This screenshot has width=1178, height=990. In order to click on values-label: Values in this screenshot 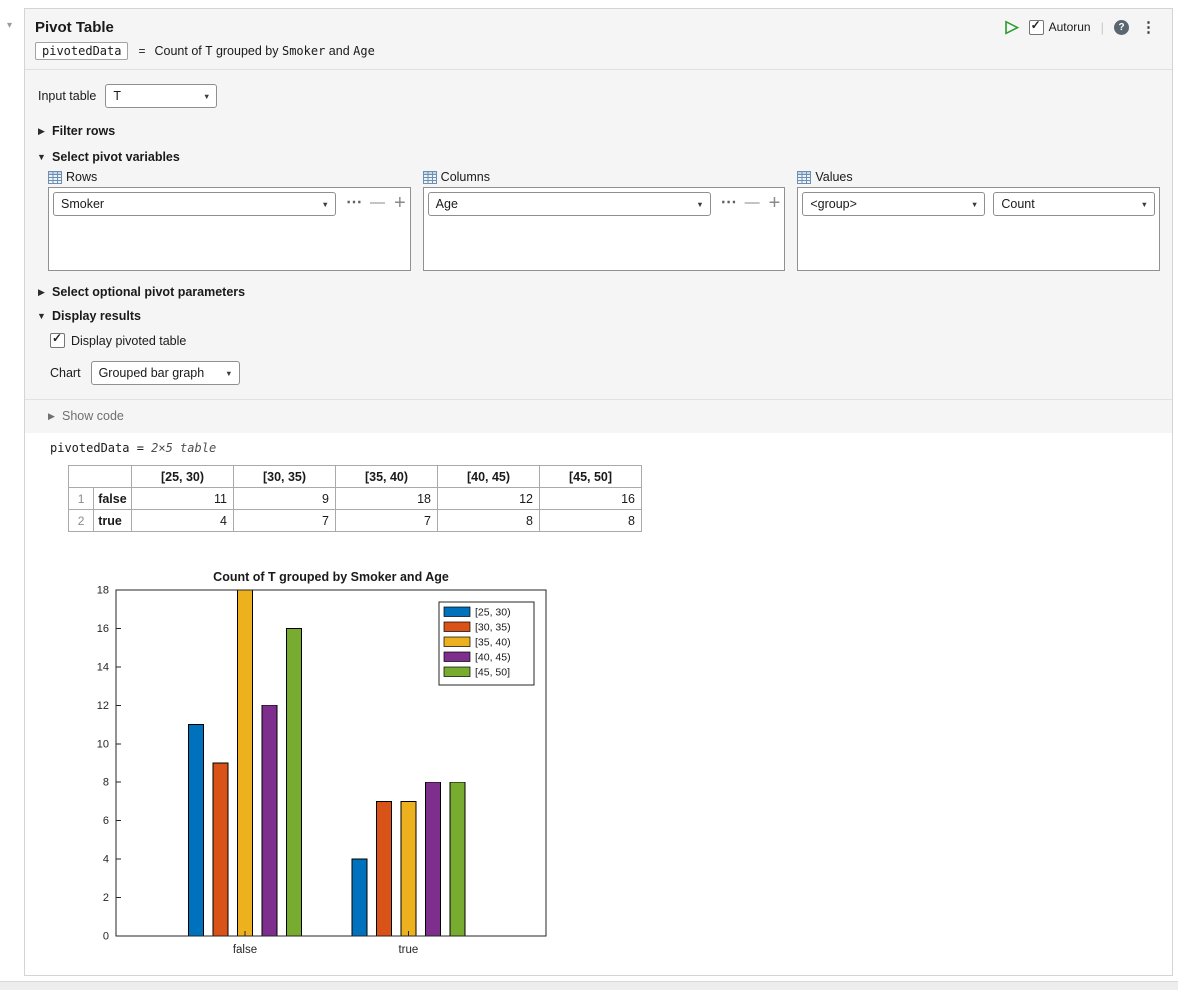, I will do `click(834, 177)`.